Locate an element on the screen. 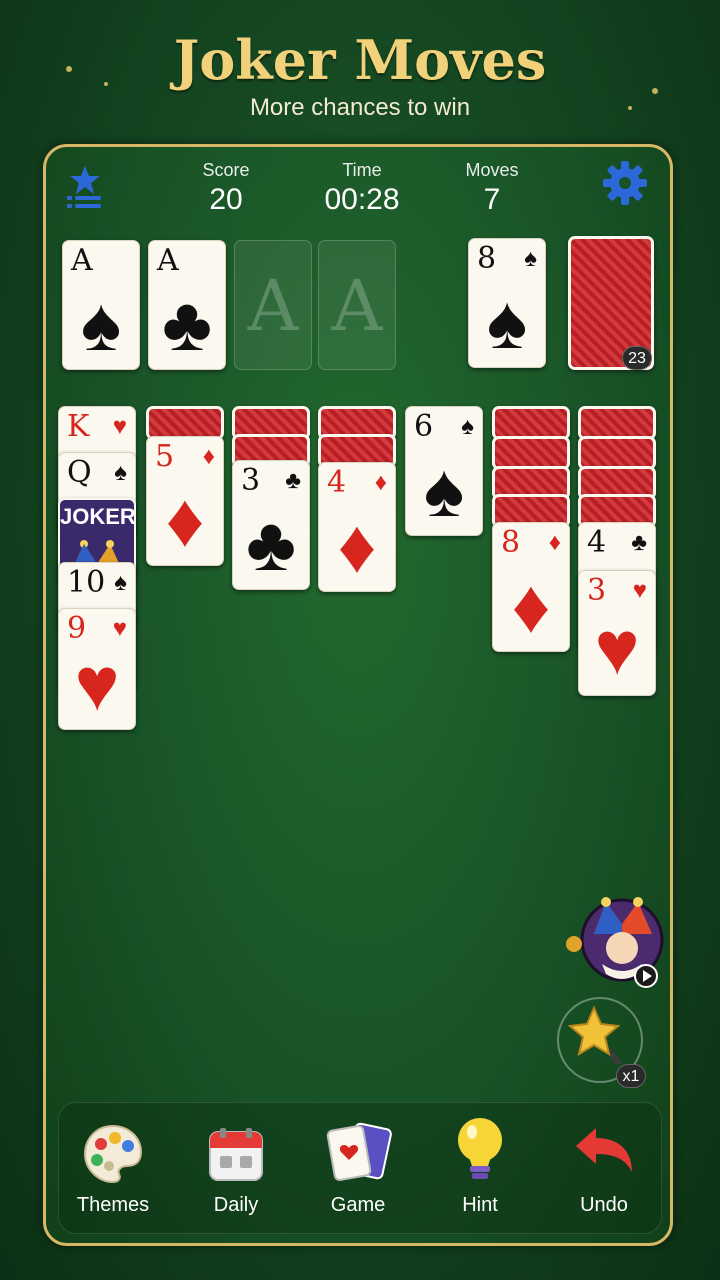  page-title: Joker Moves is located at coordinates (360, 60).